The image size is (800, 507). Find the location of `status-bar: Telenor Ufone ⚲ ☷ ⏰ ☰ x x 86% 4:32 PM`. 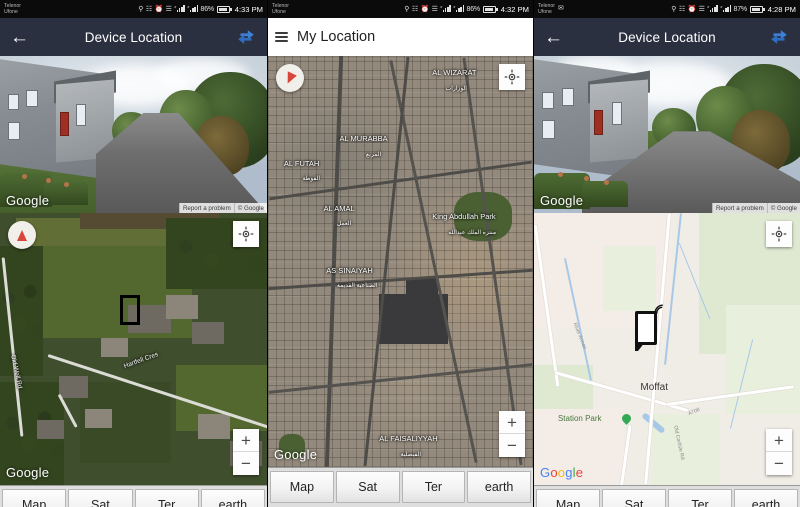

status-bar: Telenor Ufone ⚲ ☷ ⏰ ☰ x x 86% 4:32 PM is located at coordinates (400, 9).